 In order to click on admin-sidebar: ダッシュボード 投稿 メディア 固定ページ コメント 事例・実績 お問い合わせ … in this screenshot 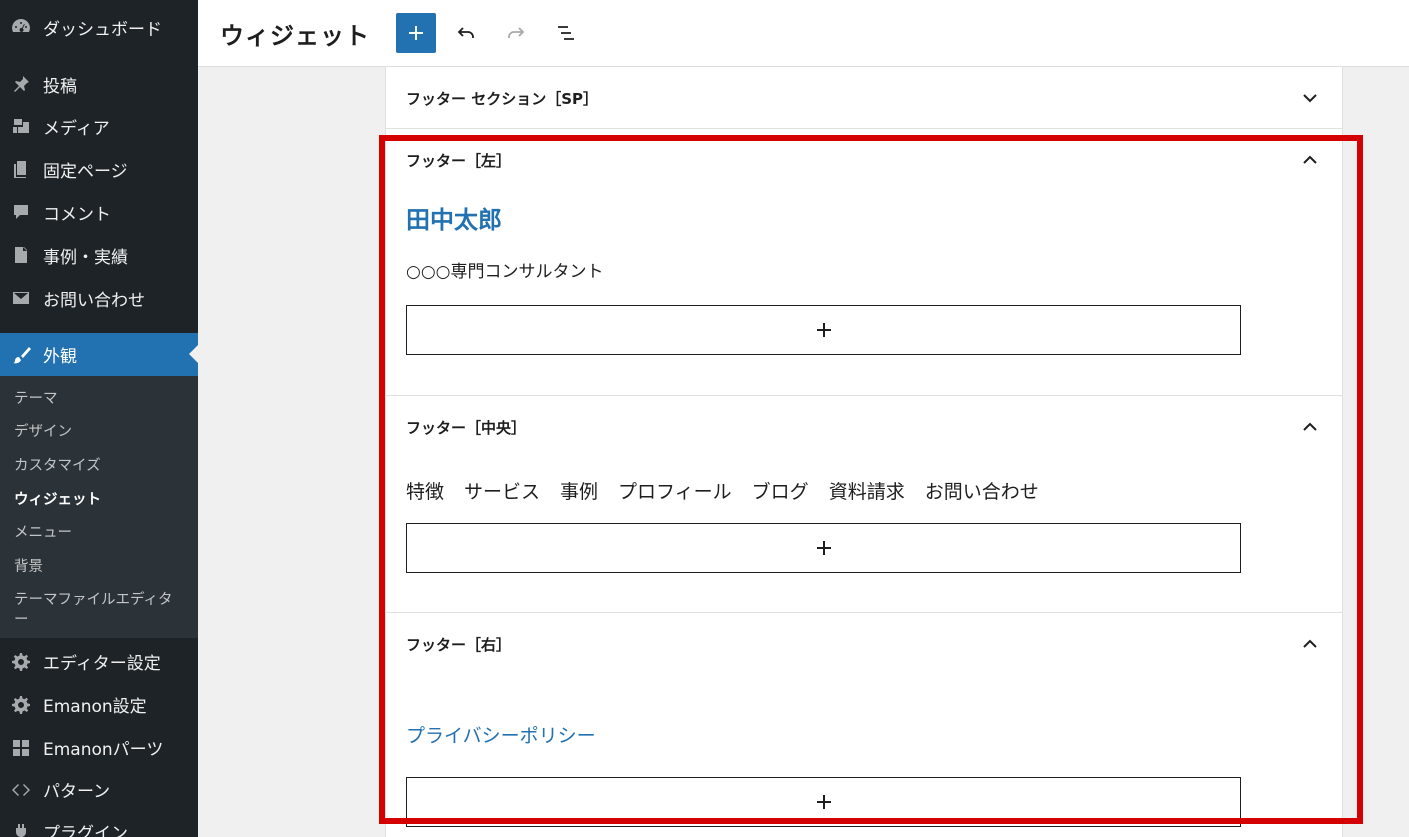, I will do `click(99, 418)`.